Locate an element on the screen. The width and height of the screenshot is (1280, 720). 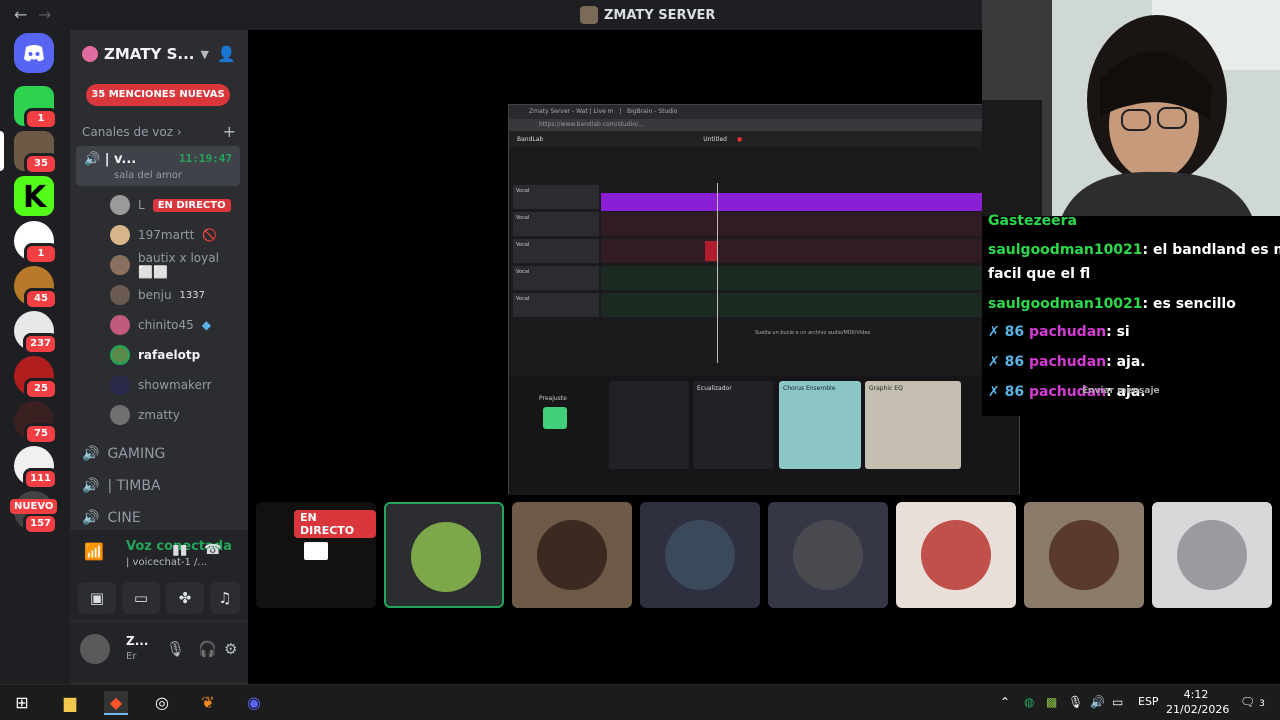
discord-home-icon is located at coordinates (34, 53).